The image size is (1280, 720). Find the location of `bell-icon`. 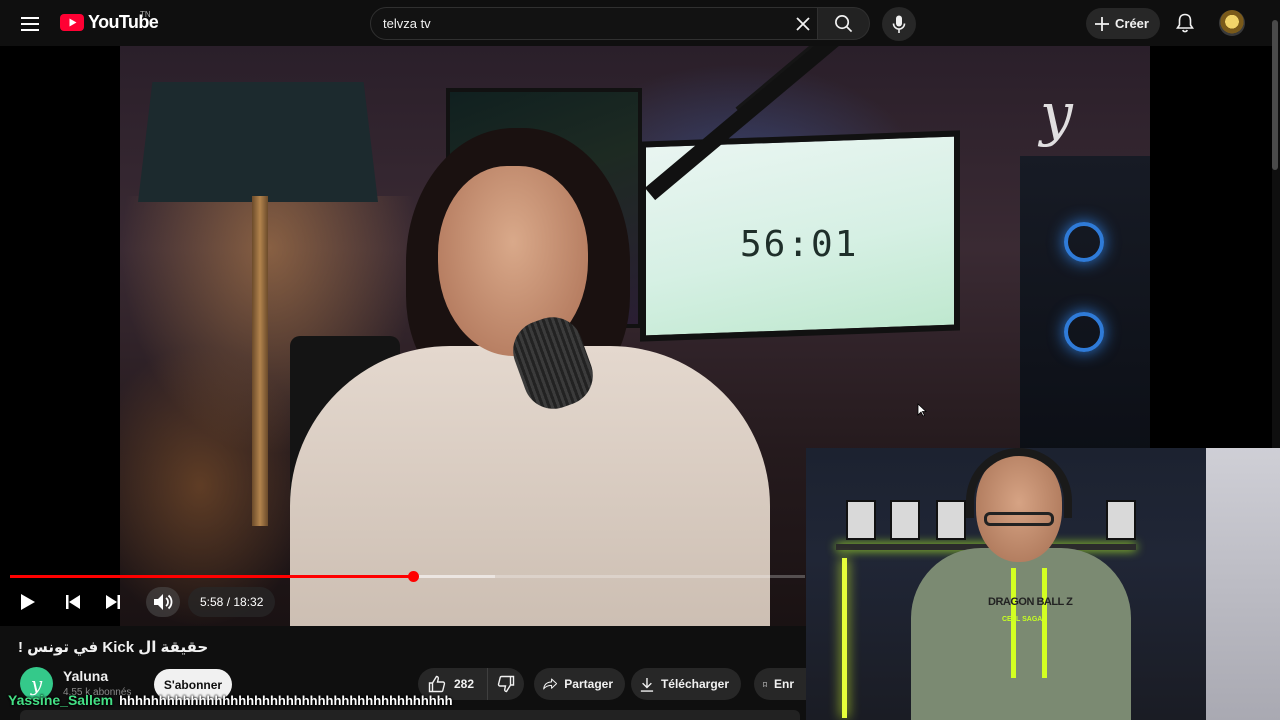

bell-icon is located at coordinates (1185, 23).